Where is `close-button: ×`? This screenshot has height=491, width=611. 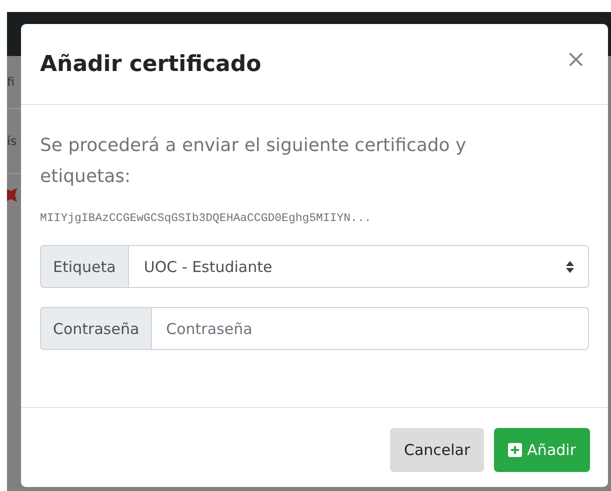 close-button: × is located at coordinates (576, 59).